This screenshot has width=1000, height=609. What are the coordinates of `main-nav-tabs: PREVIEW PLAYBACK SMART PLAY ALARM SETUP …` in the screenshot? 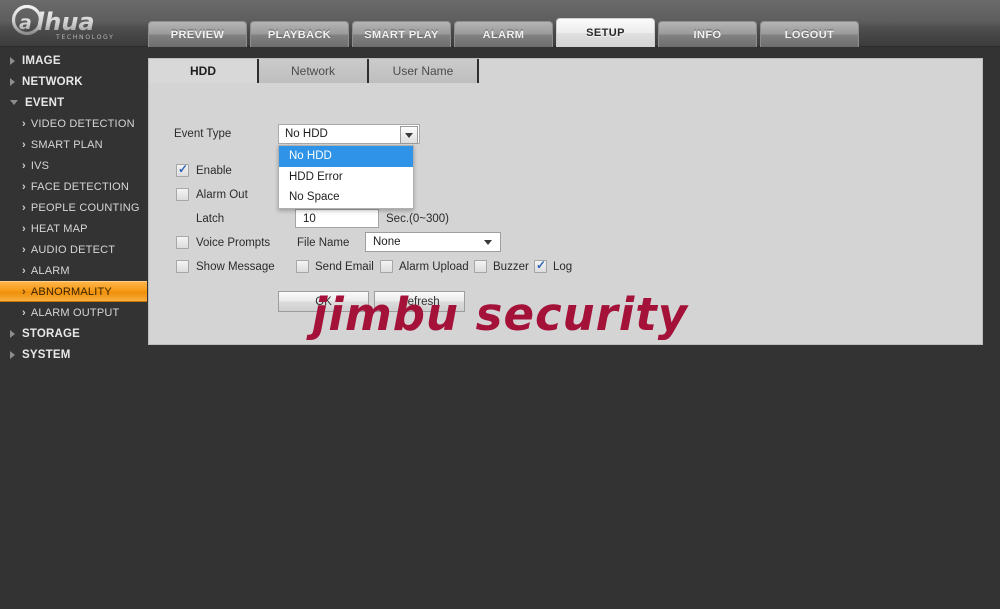 It's located at (503, 32).